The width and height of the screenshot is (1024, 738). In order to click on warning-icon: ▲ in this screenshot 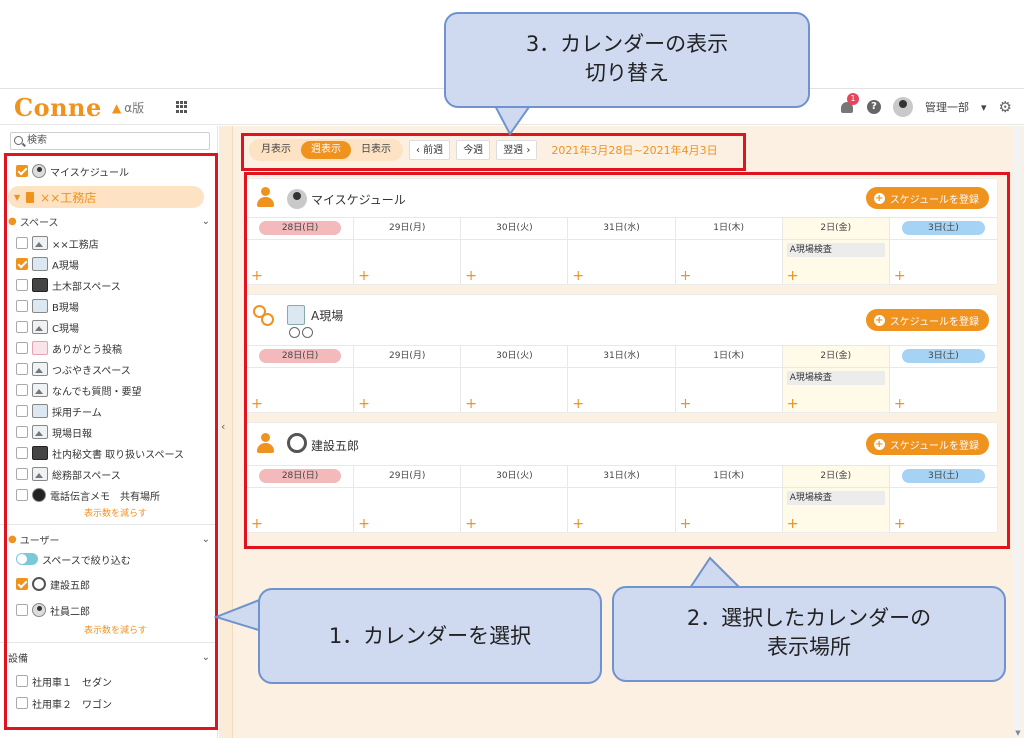, I will do `click(117, 108)`.